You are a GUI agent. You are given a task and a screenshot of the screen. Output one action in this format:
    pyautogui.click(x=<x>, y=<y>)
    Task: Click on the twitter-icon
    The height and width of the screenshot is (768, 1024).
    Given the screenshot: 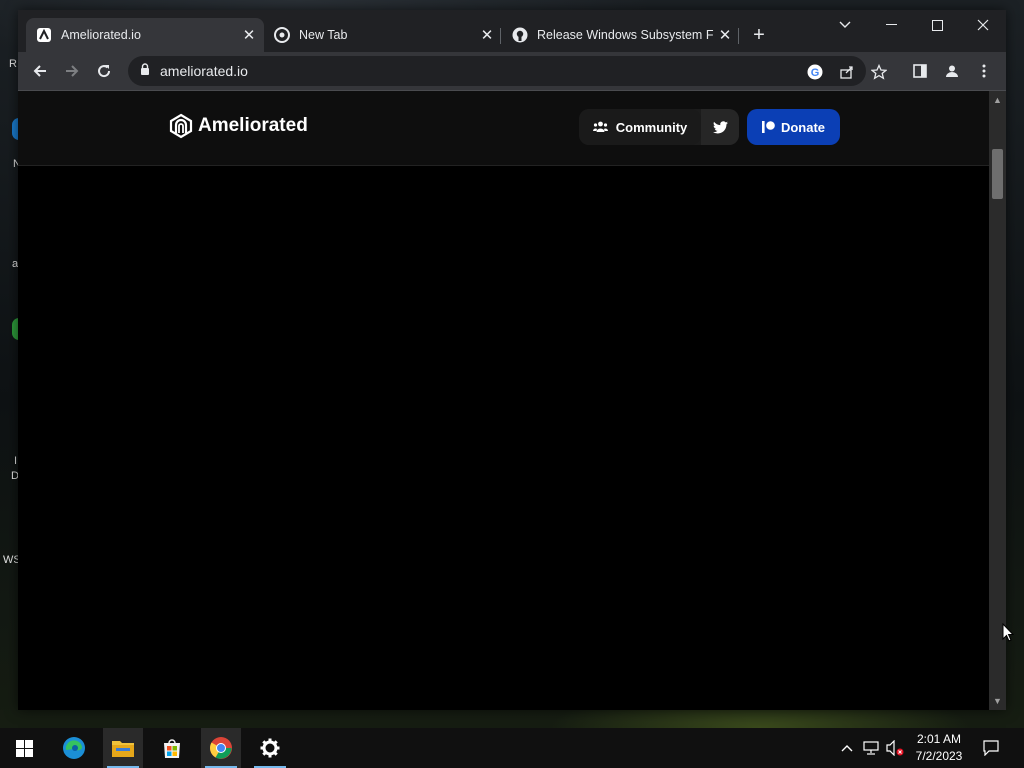 What is the action you would take?
    pyautogui.click(x=720, y=126)
    